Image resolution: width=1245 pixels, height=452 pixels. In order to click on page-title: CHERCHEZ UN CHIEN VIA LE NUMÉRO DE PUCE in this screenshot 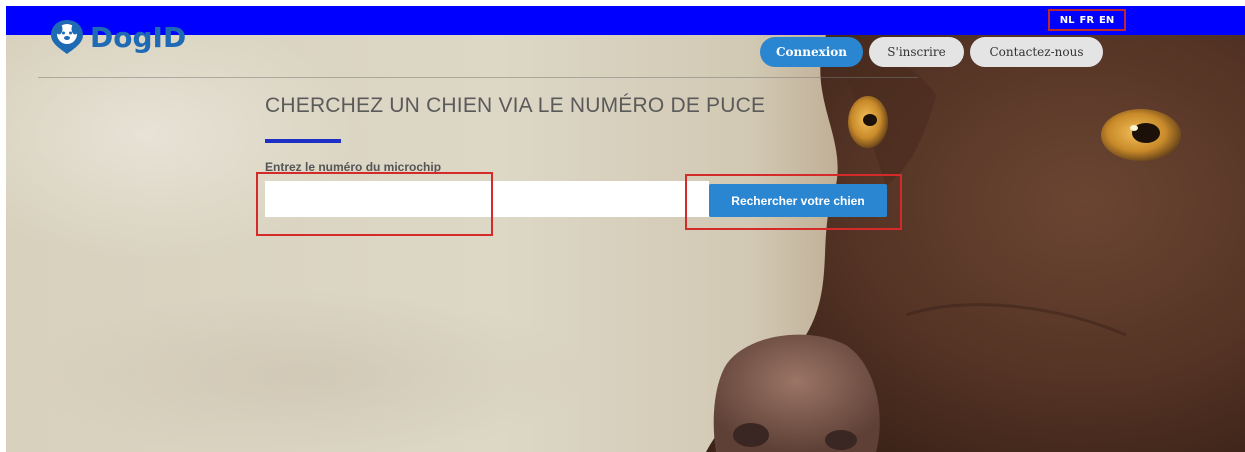, I will do `click(515, 105)`.